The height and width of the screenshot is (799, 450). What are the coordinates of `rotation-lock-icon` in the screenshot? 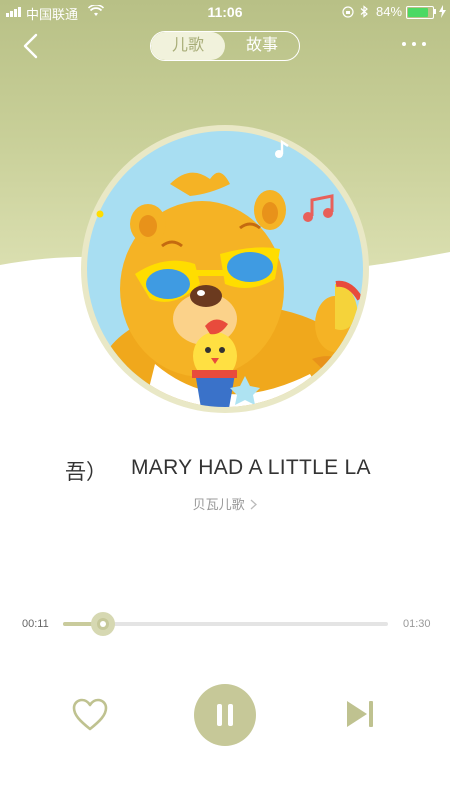 It's located at (348, 12).